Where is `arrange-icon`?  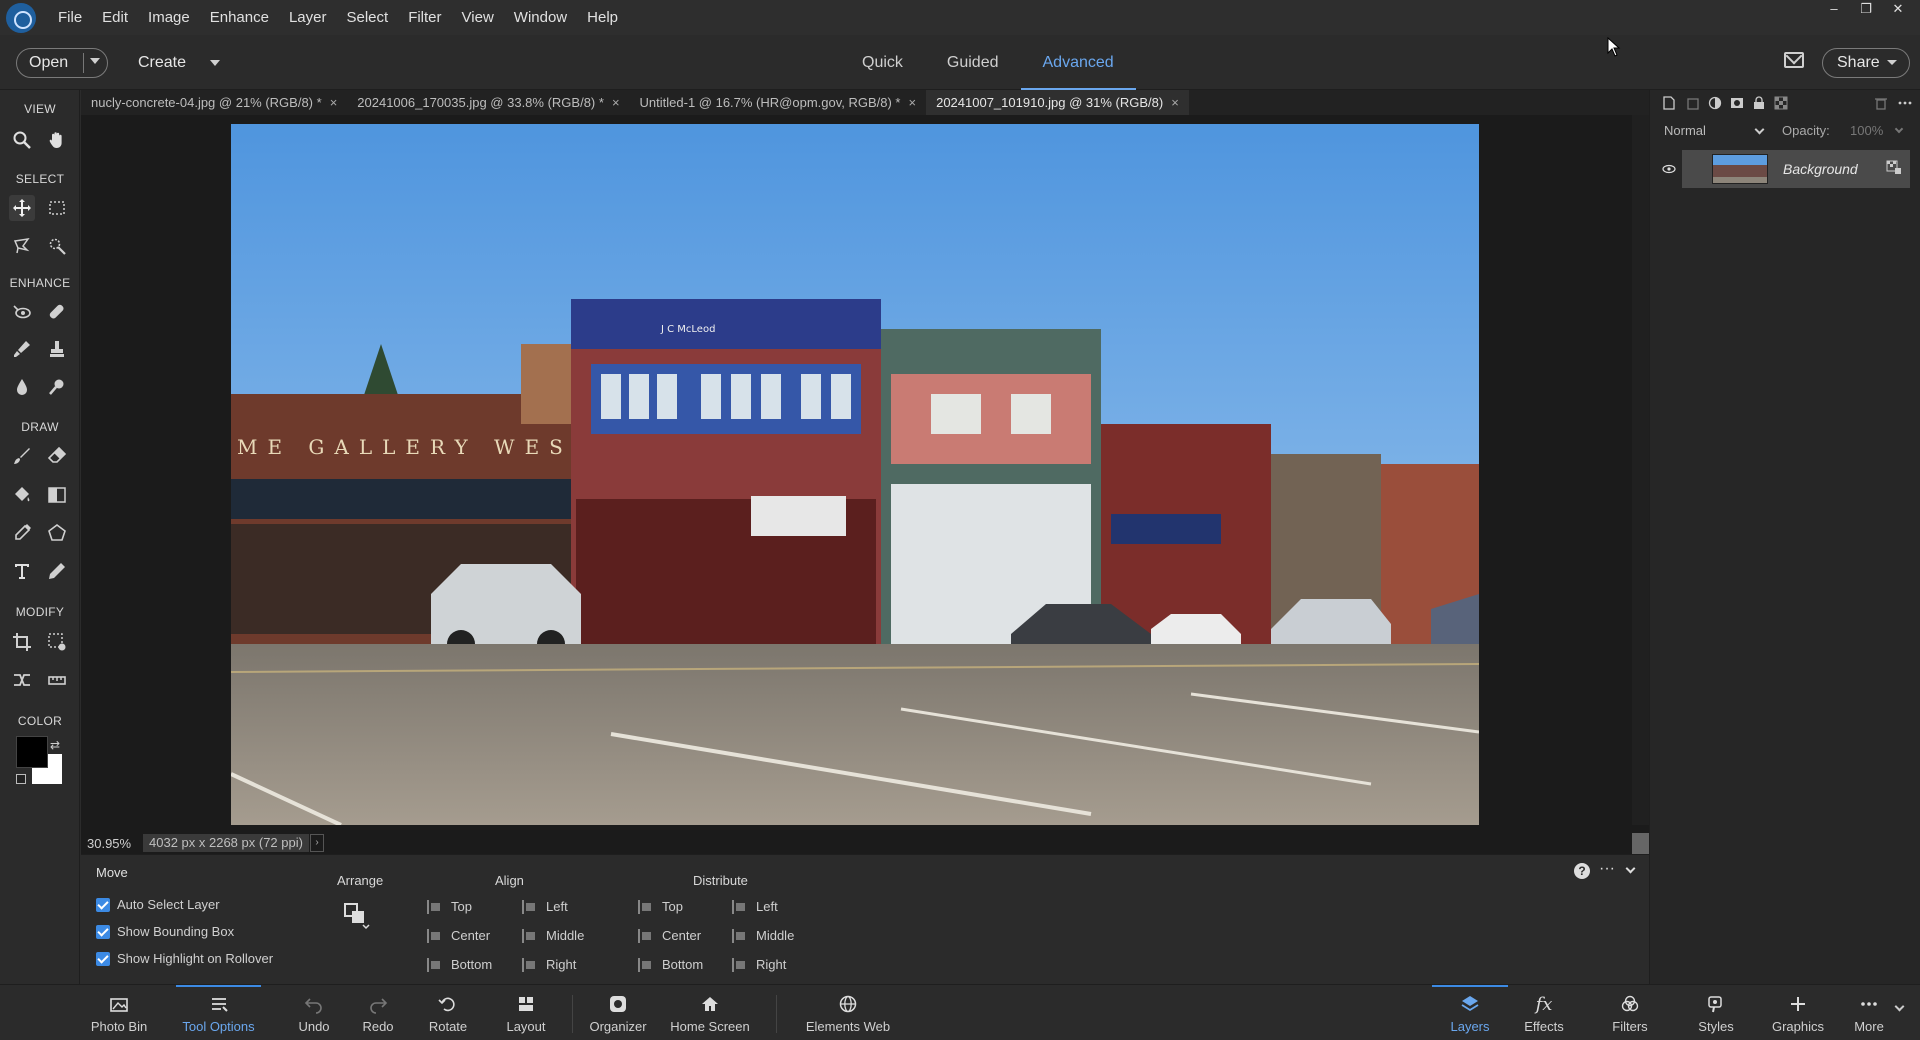 arrange-icon is located at coordinates (357, 916).